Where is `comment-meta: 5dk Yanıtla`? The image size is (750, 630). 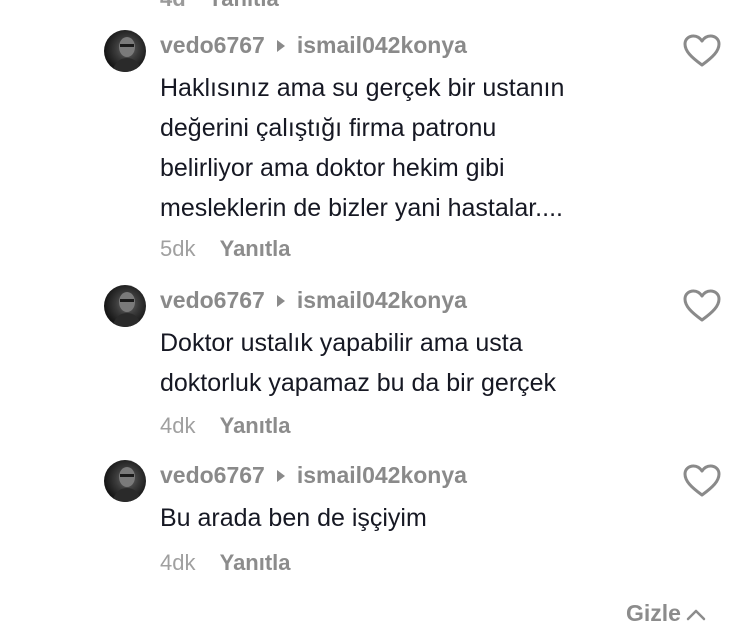 comment-meta: 5dk Yanıtla is located at coordinates (225, 249).